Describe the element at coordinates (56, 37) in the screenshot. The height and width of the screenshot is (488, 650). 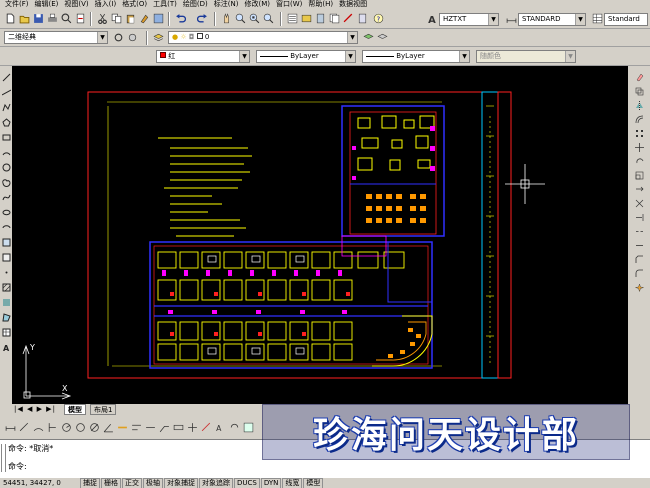
I see `workspace-select: 二维经典 ▼` at that location.